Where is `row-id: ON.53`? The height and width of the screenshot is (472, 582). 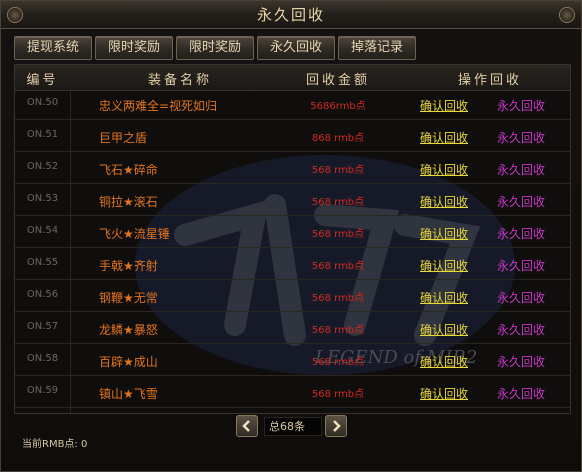 row-id: ON.53 is located at coordinates (42, 198).